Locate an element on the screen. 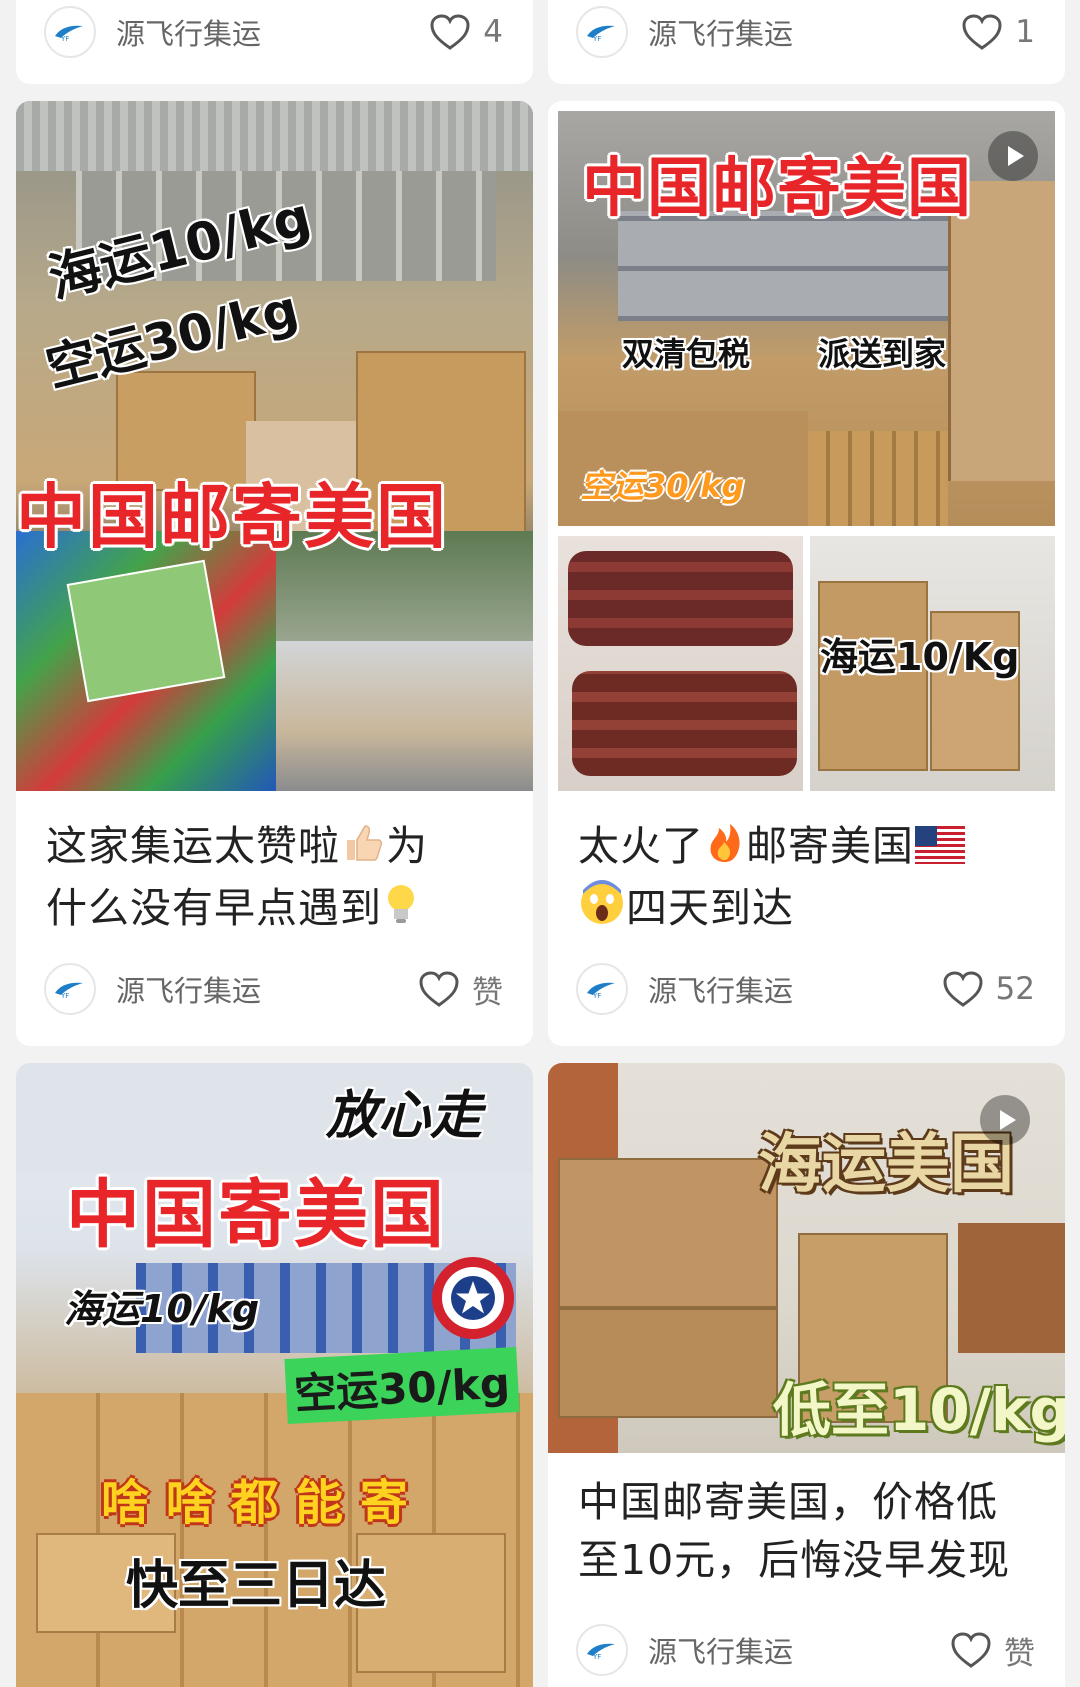  overlay-fast: 快至三日达 is located at coordinates (256, 1586).